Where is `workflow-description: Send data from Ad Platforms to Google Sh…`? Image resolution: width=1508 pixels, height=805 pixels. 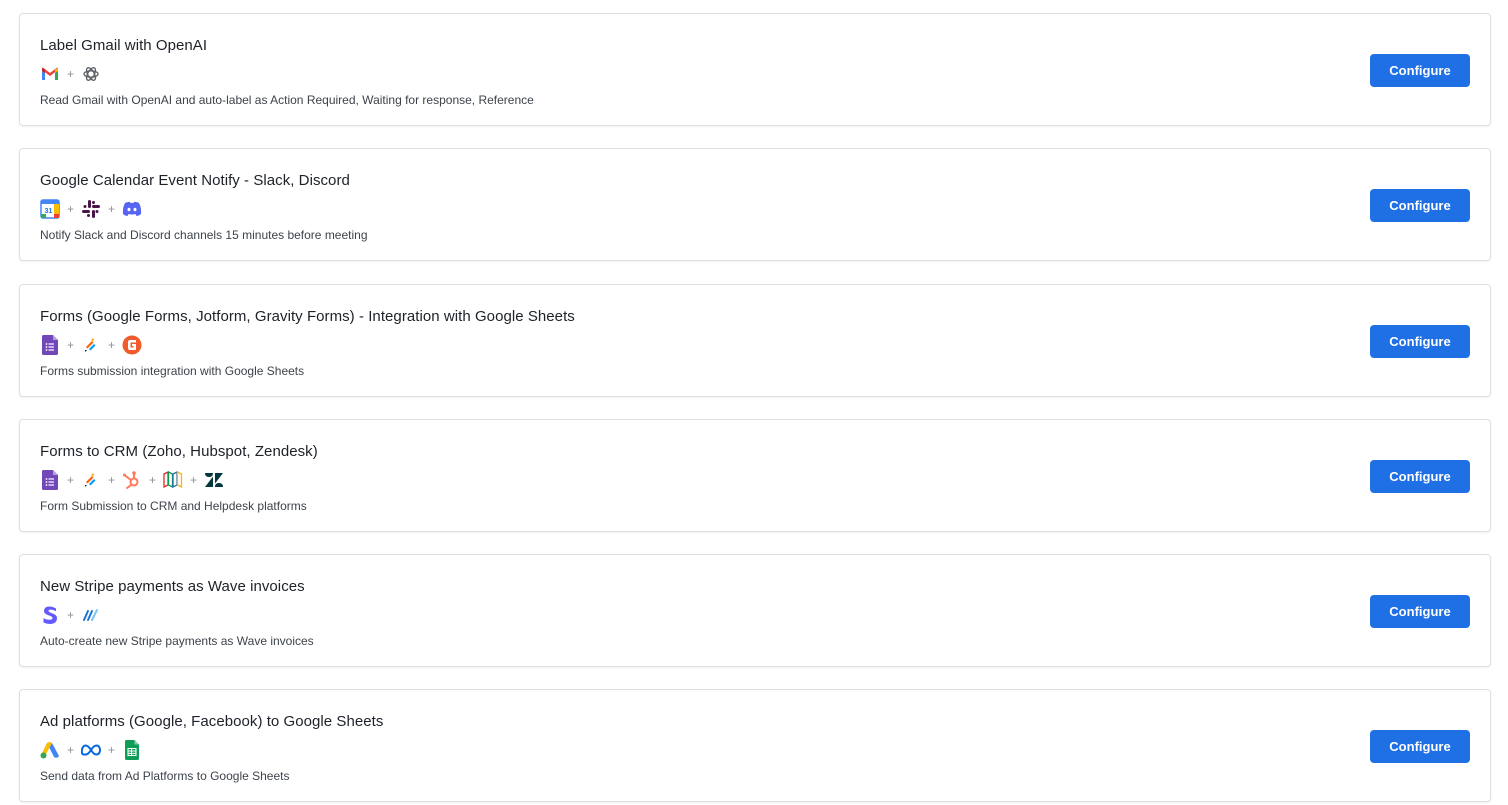
workflow-description: Send data from Ad Platforms to Google Sh… is located at coordinates (165, 776).